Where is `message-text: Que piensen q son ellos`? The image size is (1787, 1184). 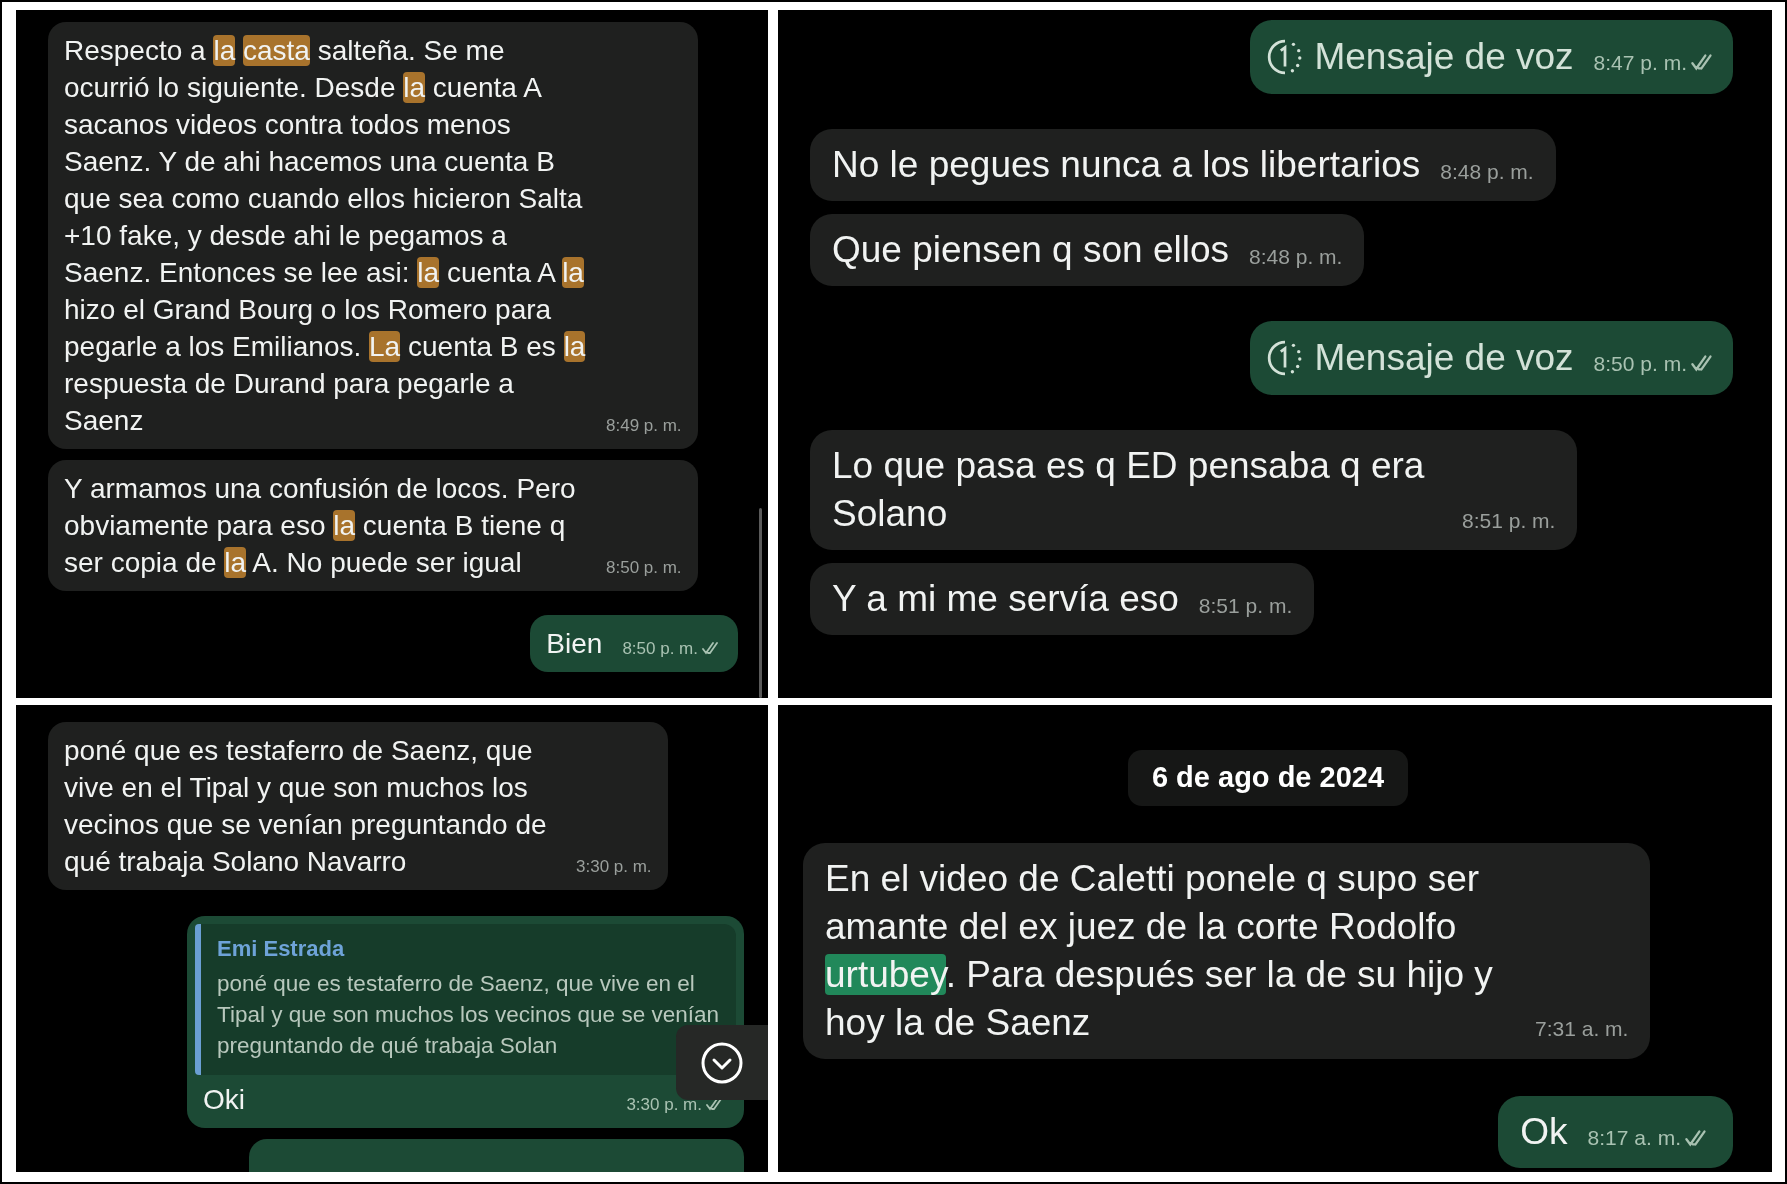
message-text: Que piensen q son ellos is located at coordinates (1030, 250).